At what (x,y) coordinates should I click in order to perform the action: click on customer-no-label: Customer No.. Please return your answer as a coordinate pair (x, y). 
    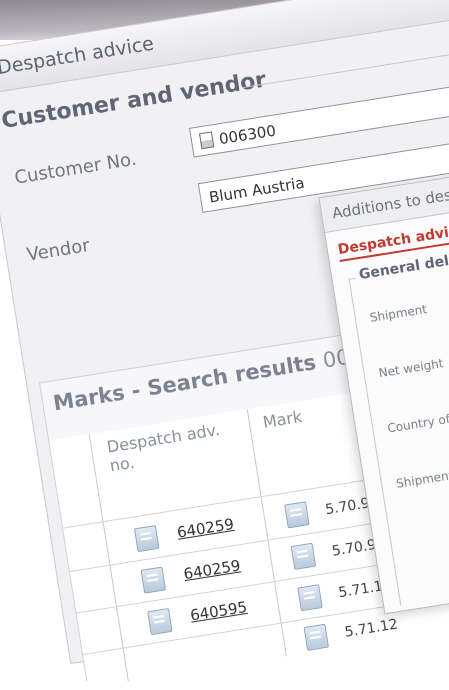
    Looking at the image, I should click on (75, 168).